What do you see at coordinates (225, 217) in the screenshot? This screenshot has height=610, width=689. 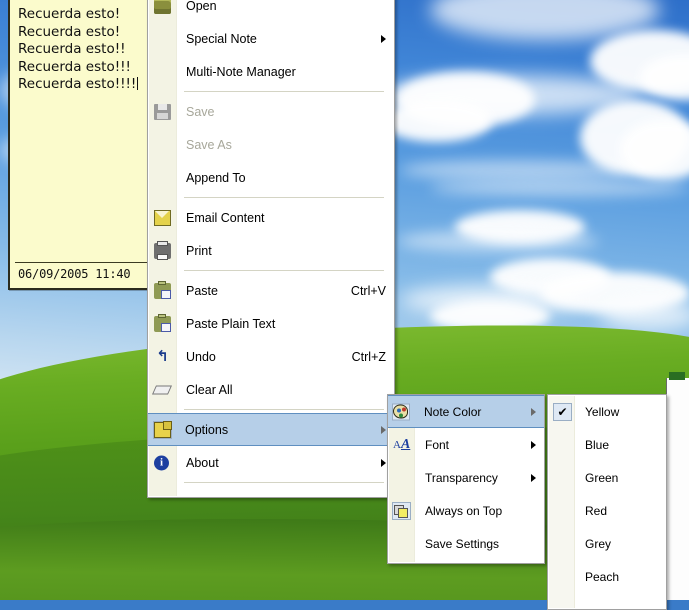 I see `menu-item-label: Email Content` at bounding box center [225, 217].